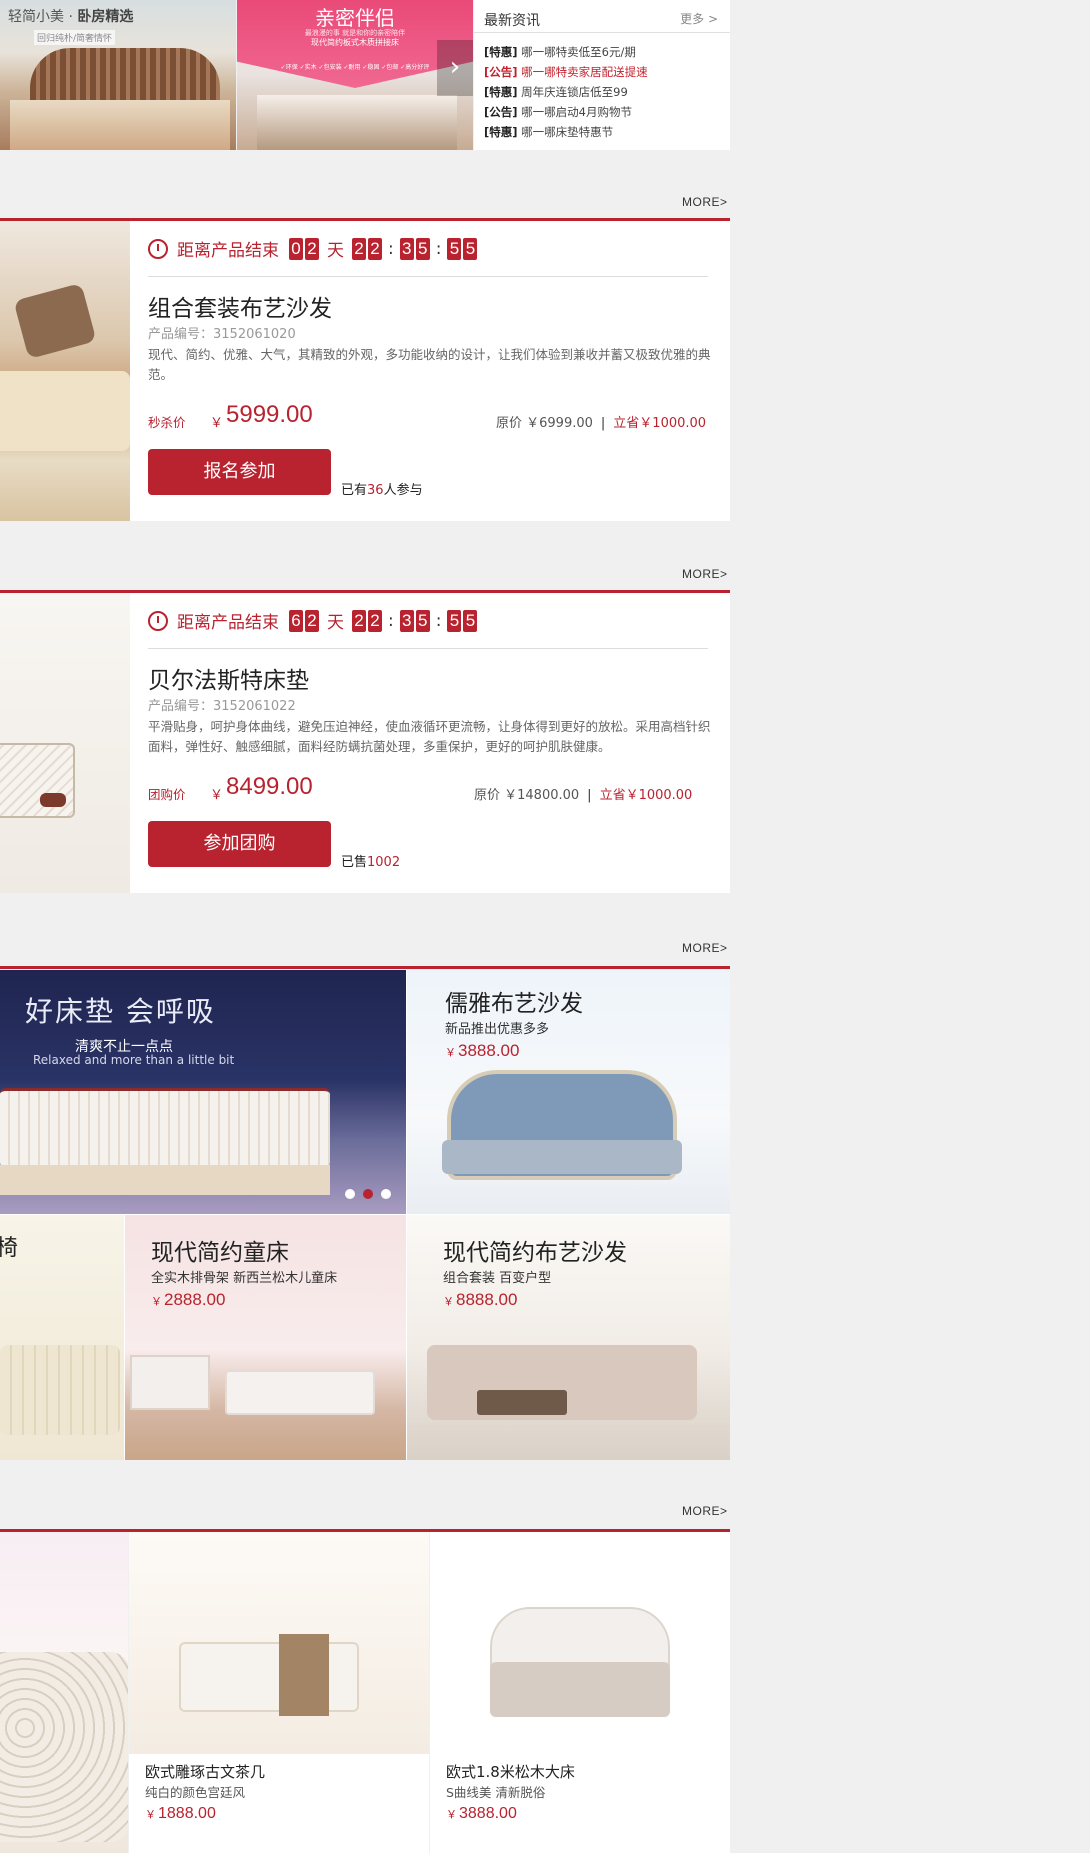 The width and height of the screenshot is (1090, 1853). What do you see at coordinates (496, 1792) in the screenshot?
I see `product-subtitle: S曲线美 清新脱俗` at bounding box center [496, 1792].